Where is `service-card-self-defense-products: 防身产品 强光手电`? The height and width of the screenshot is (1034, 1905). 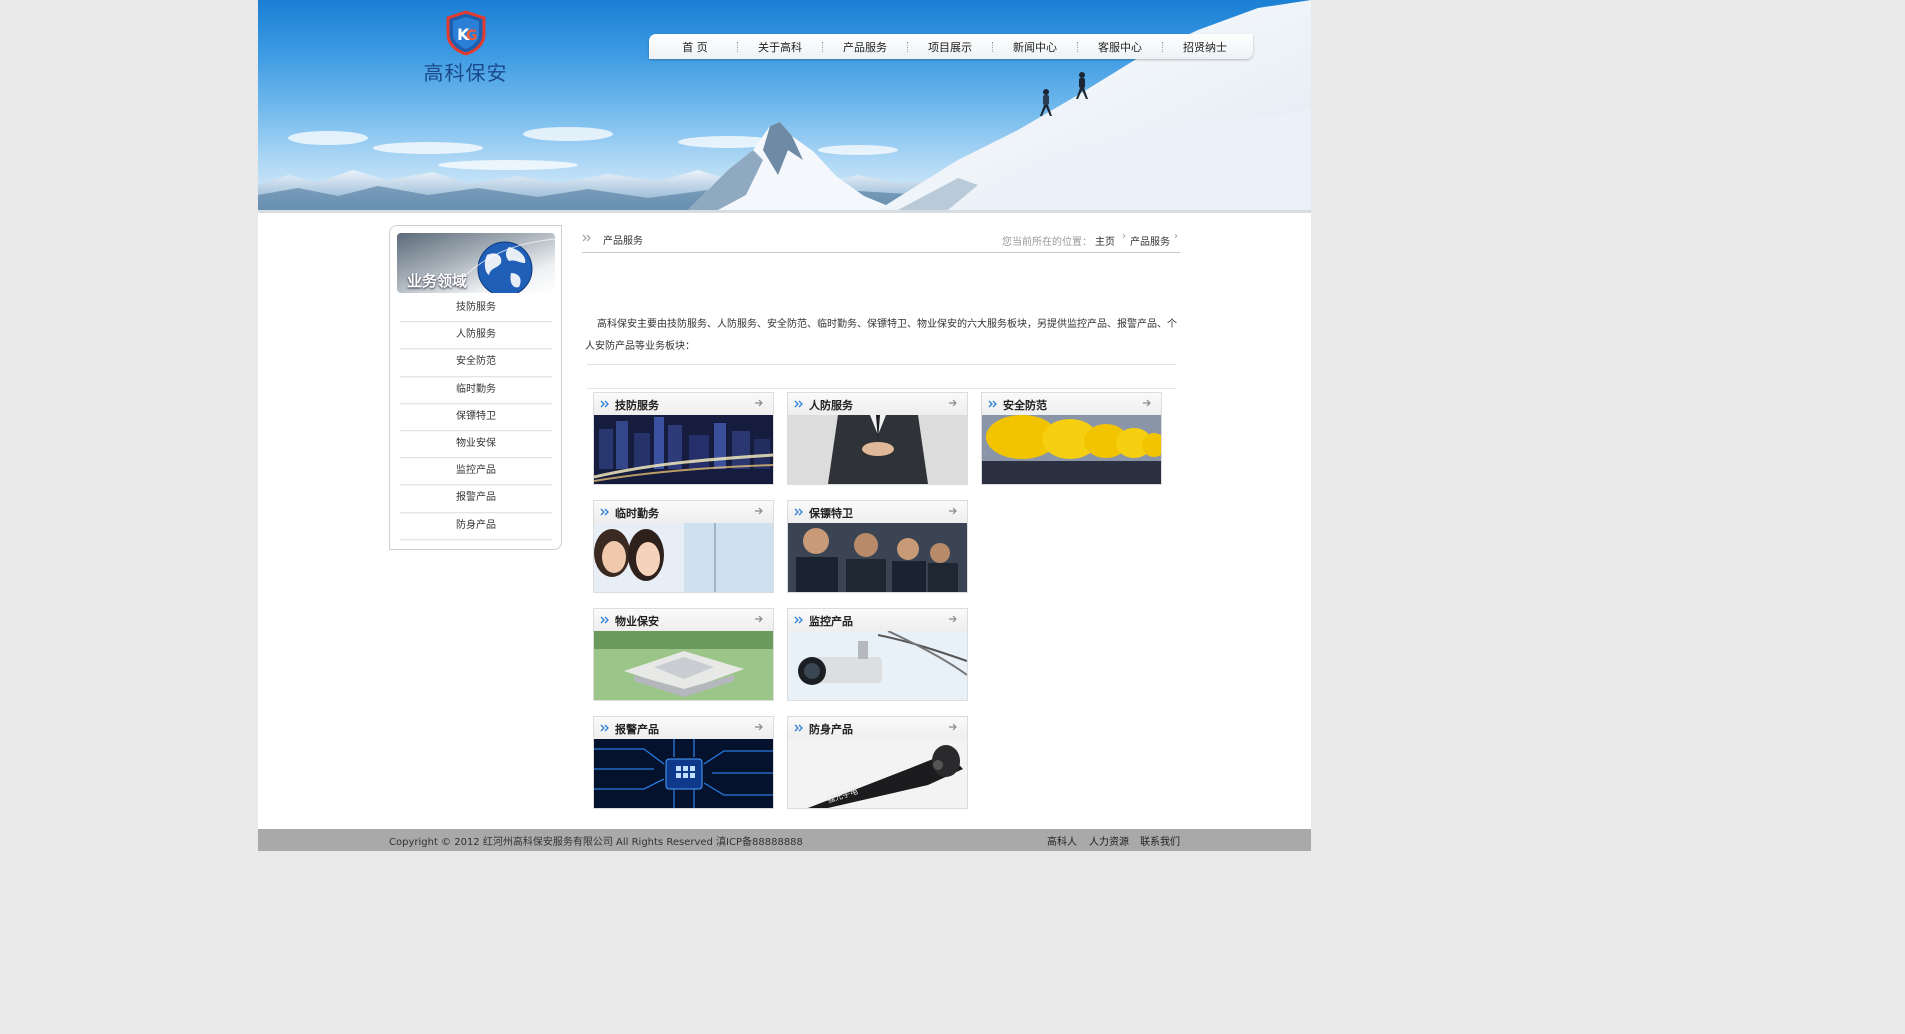 service-card-self-defense-products: 防身产品 强光手电 is located at coordinates (877, 762).